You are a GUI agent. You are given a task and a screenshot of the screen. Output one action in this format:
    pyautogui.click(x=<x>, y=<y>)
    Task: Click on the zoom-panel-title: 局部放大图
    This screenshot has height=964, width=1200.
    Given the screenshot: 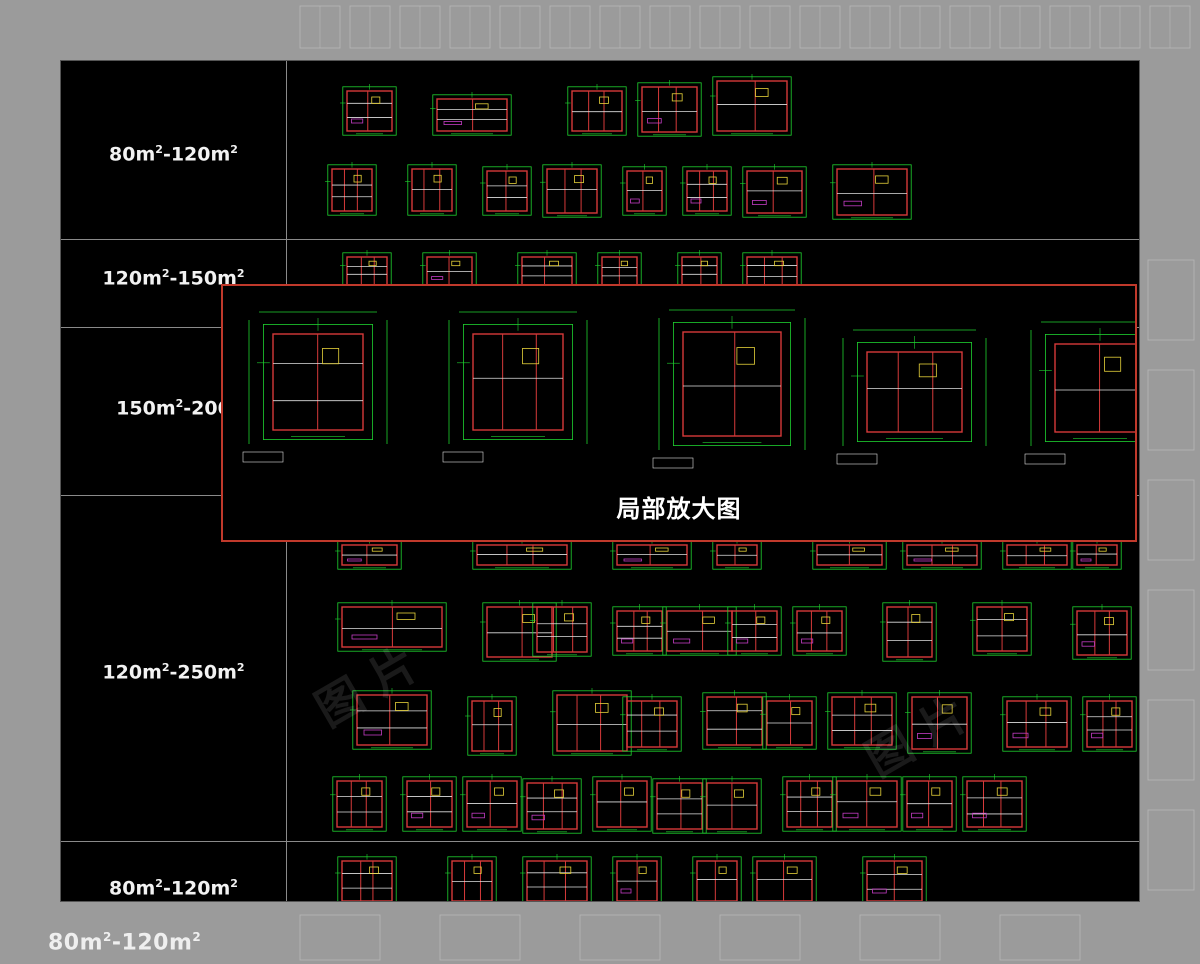 What is the action you would take?
    pyautogui.click(x=679, y=508)
    